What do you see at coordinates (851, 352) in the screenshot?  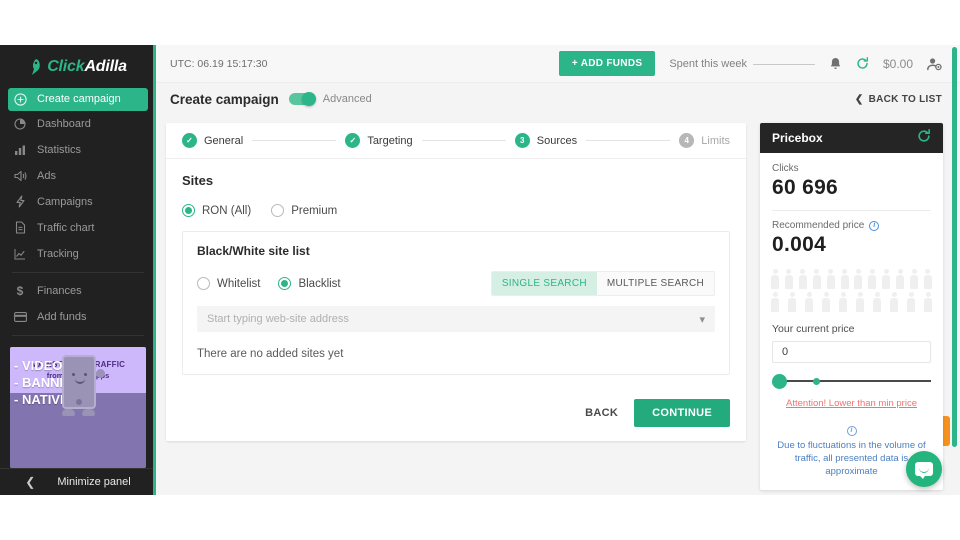 I see `current-price-input: 0` at bounding box center [851, 352].